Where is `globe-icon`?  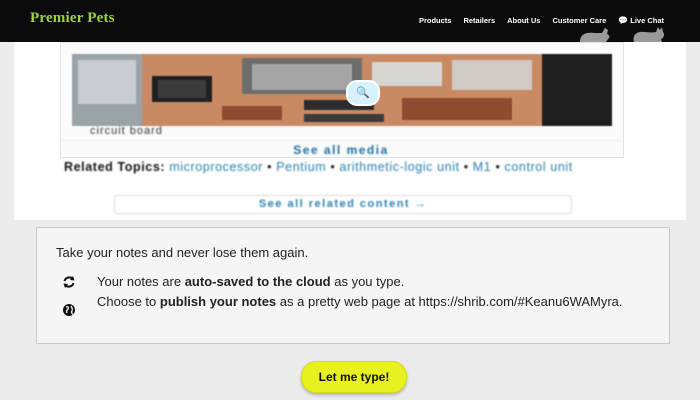 globe-icon is located at coordinates (69, 310).